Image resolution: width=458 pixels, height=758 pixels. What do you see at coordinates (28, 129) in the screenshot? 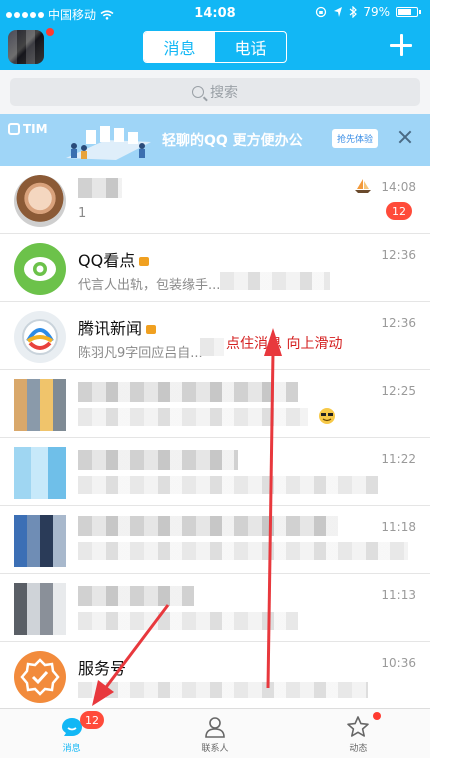
I see `tim-logo: TIM` at bounding box center [28, 129].